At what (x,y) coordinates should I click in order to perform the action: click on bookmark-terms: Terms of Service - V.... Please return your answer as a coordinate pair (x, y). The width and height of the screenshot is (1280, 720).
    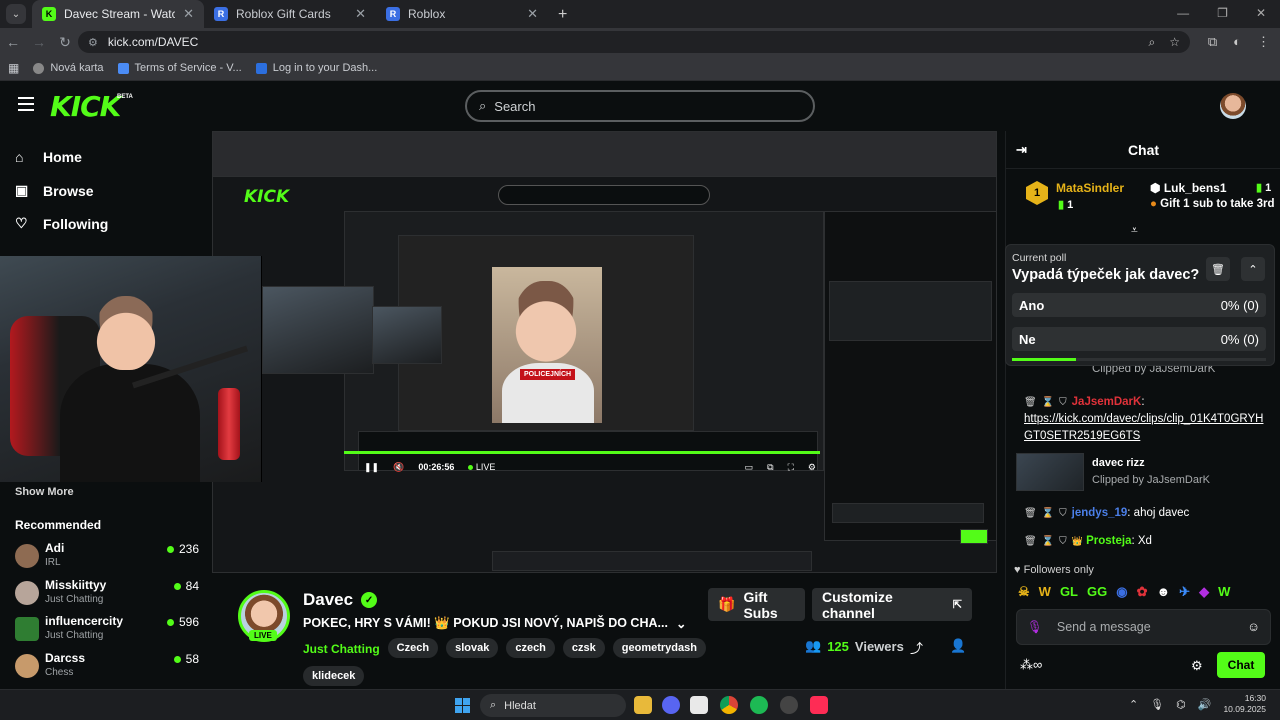
    Looking at the image, I should click on (179, 68).